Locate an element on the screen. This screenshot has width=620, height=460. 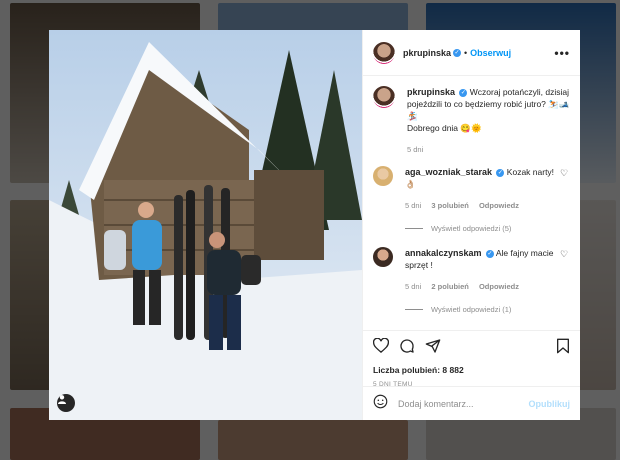
caption-meta: 5 dni is located at coordinates (488, 150).